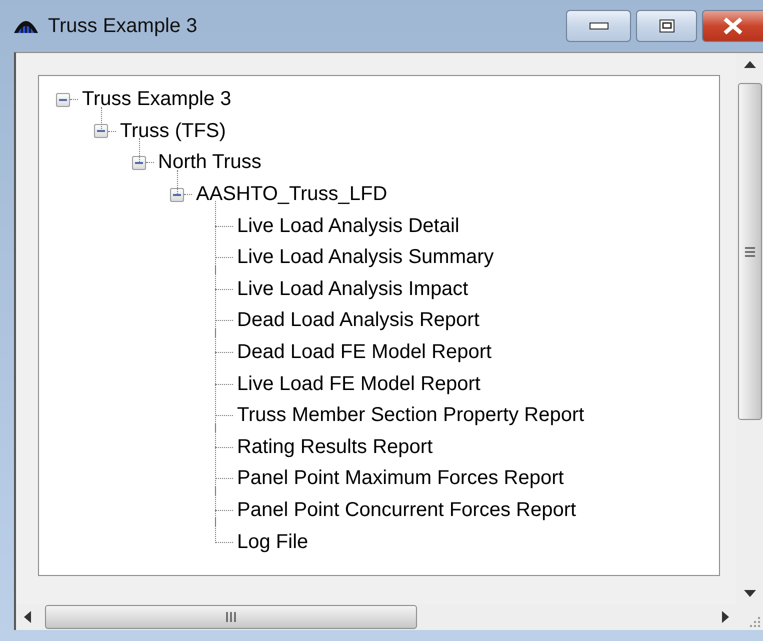 This screenshot has width=763, height=641. What do you see at coordinates (210, 162) in the screenshot?
I see `tree-item: North Truss` at bounding box center [210, 162].